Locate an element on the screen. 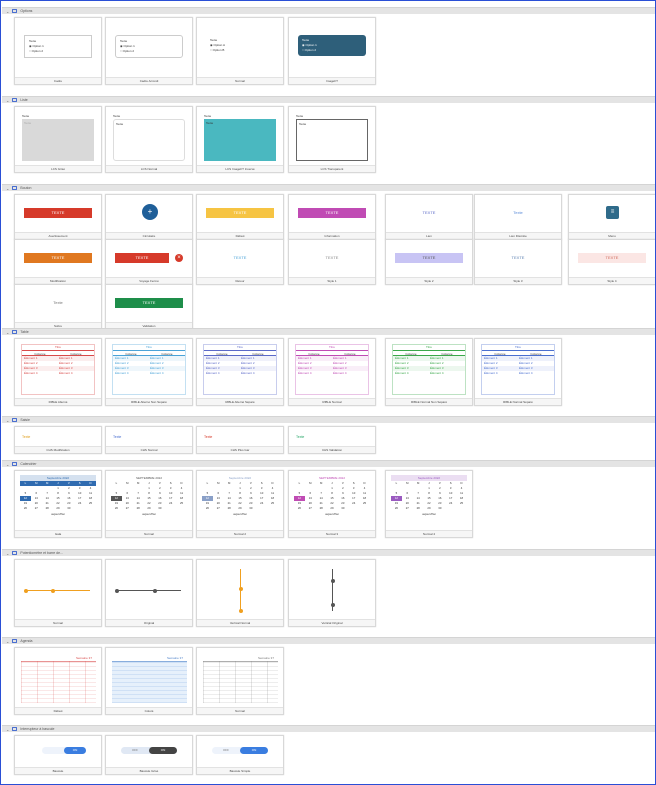 This screenshot has height=785, width=656. section-header-text: ⌄ Saisie is located at coordinates (328, 419).